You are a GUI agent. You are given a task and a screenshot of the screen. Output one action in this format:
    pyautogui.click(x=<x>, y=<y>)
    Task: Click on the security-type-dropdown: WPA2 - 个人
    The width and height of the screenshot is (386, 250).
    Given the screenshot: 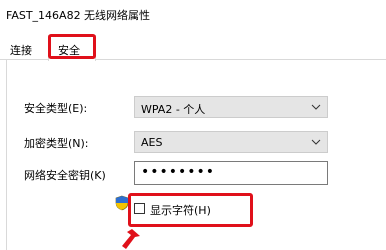 What is the action you would take?
    pyautogui.click(x=231, y=107)
    